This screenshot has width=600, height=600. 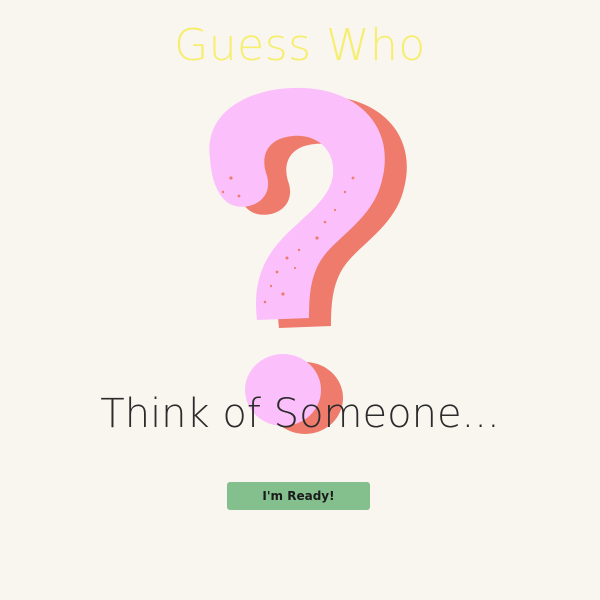 What do you see at coordinates (298, 496) in the screenshot?
I see `im-ready-button: I'm Ready!` at bounding box center [298, 496].